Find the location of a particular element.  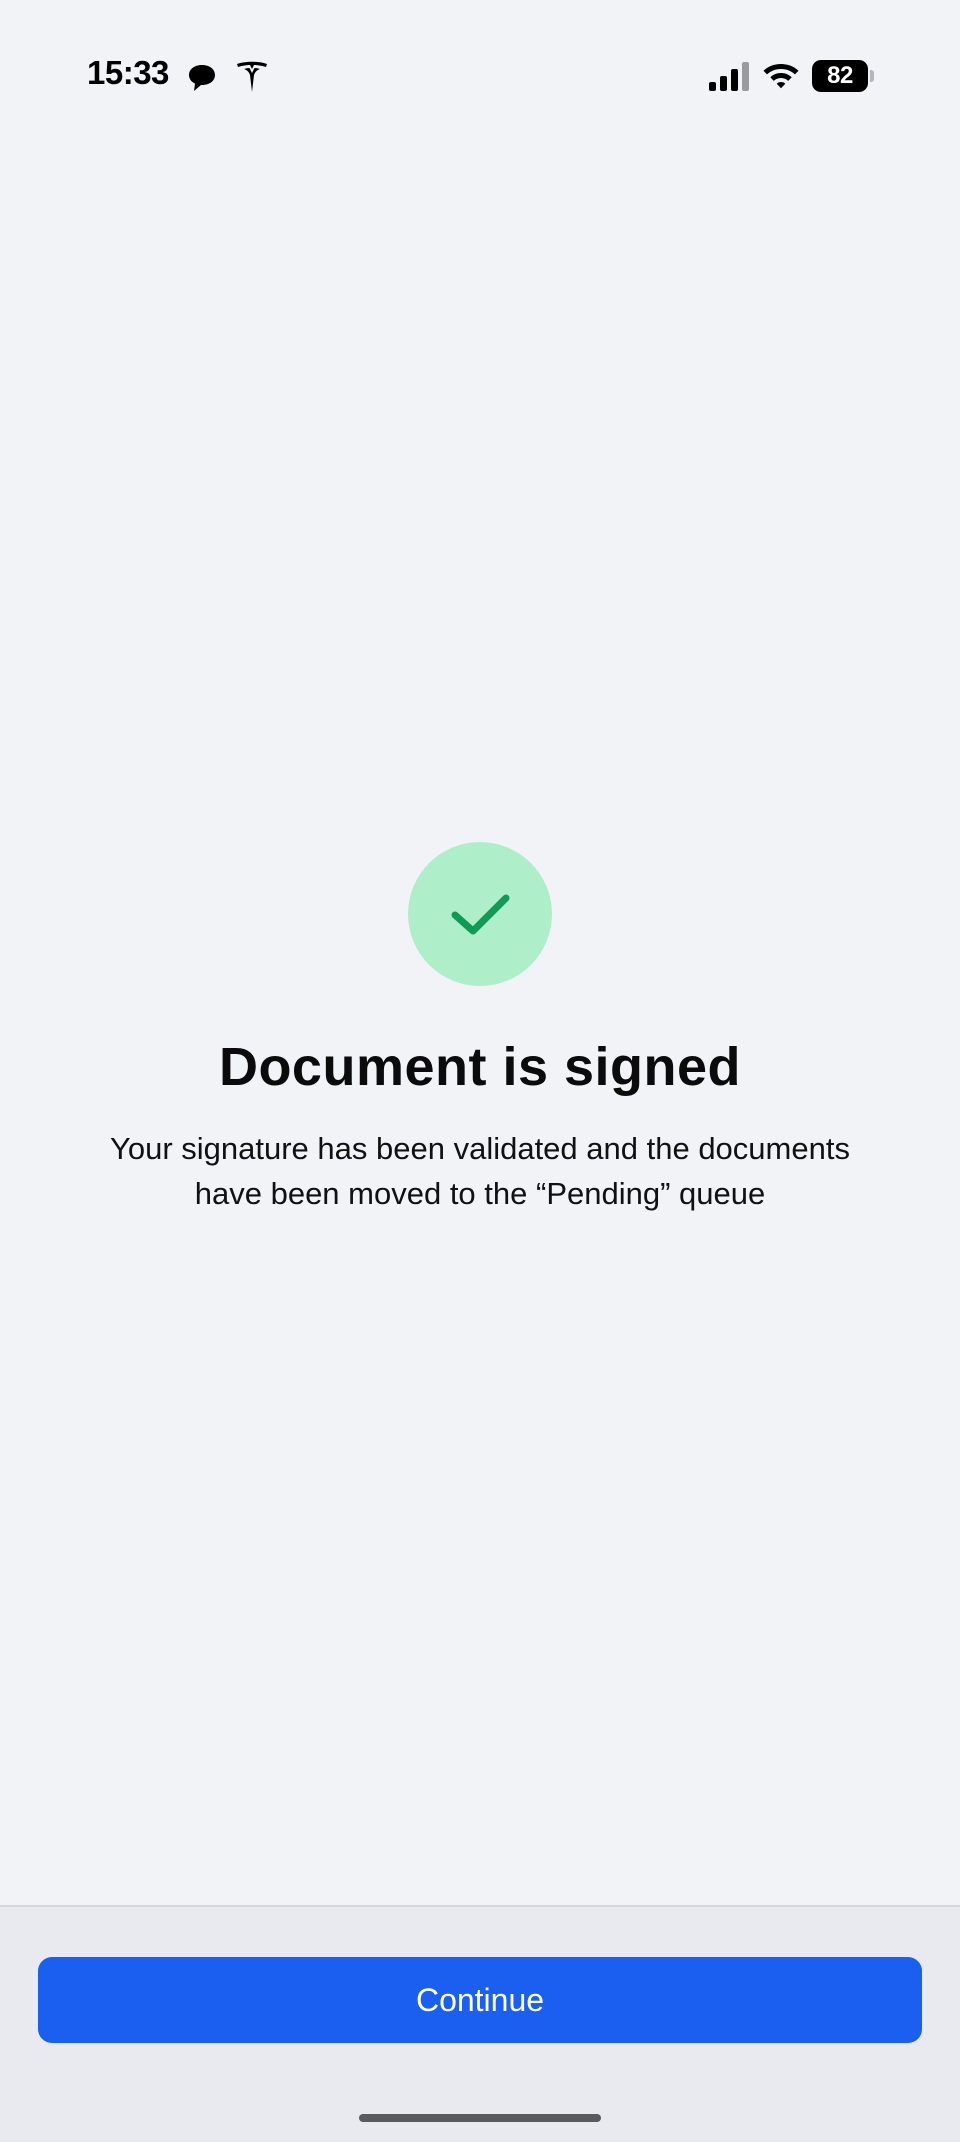

wifi-icon is located at coordinates (781, 76).